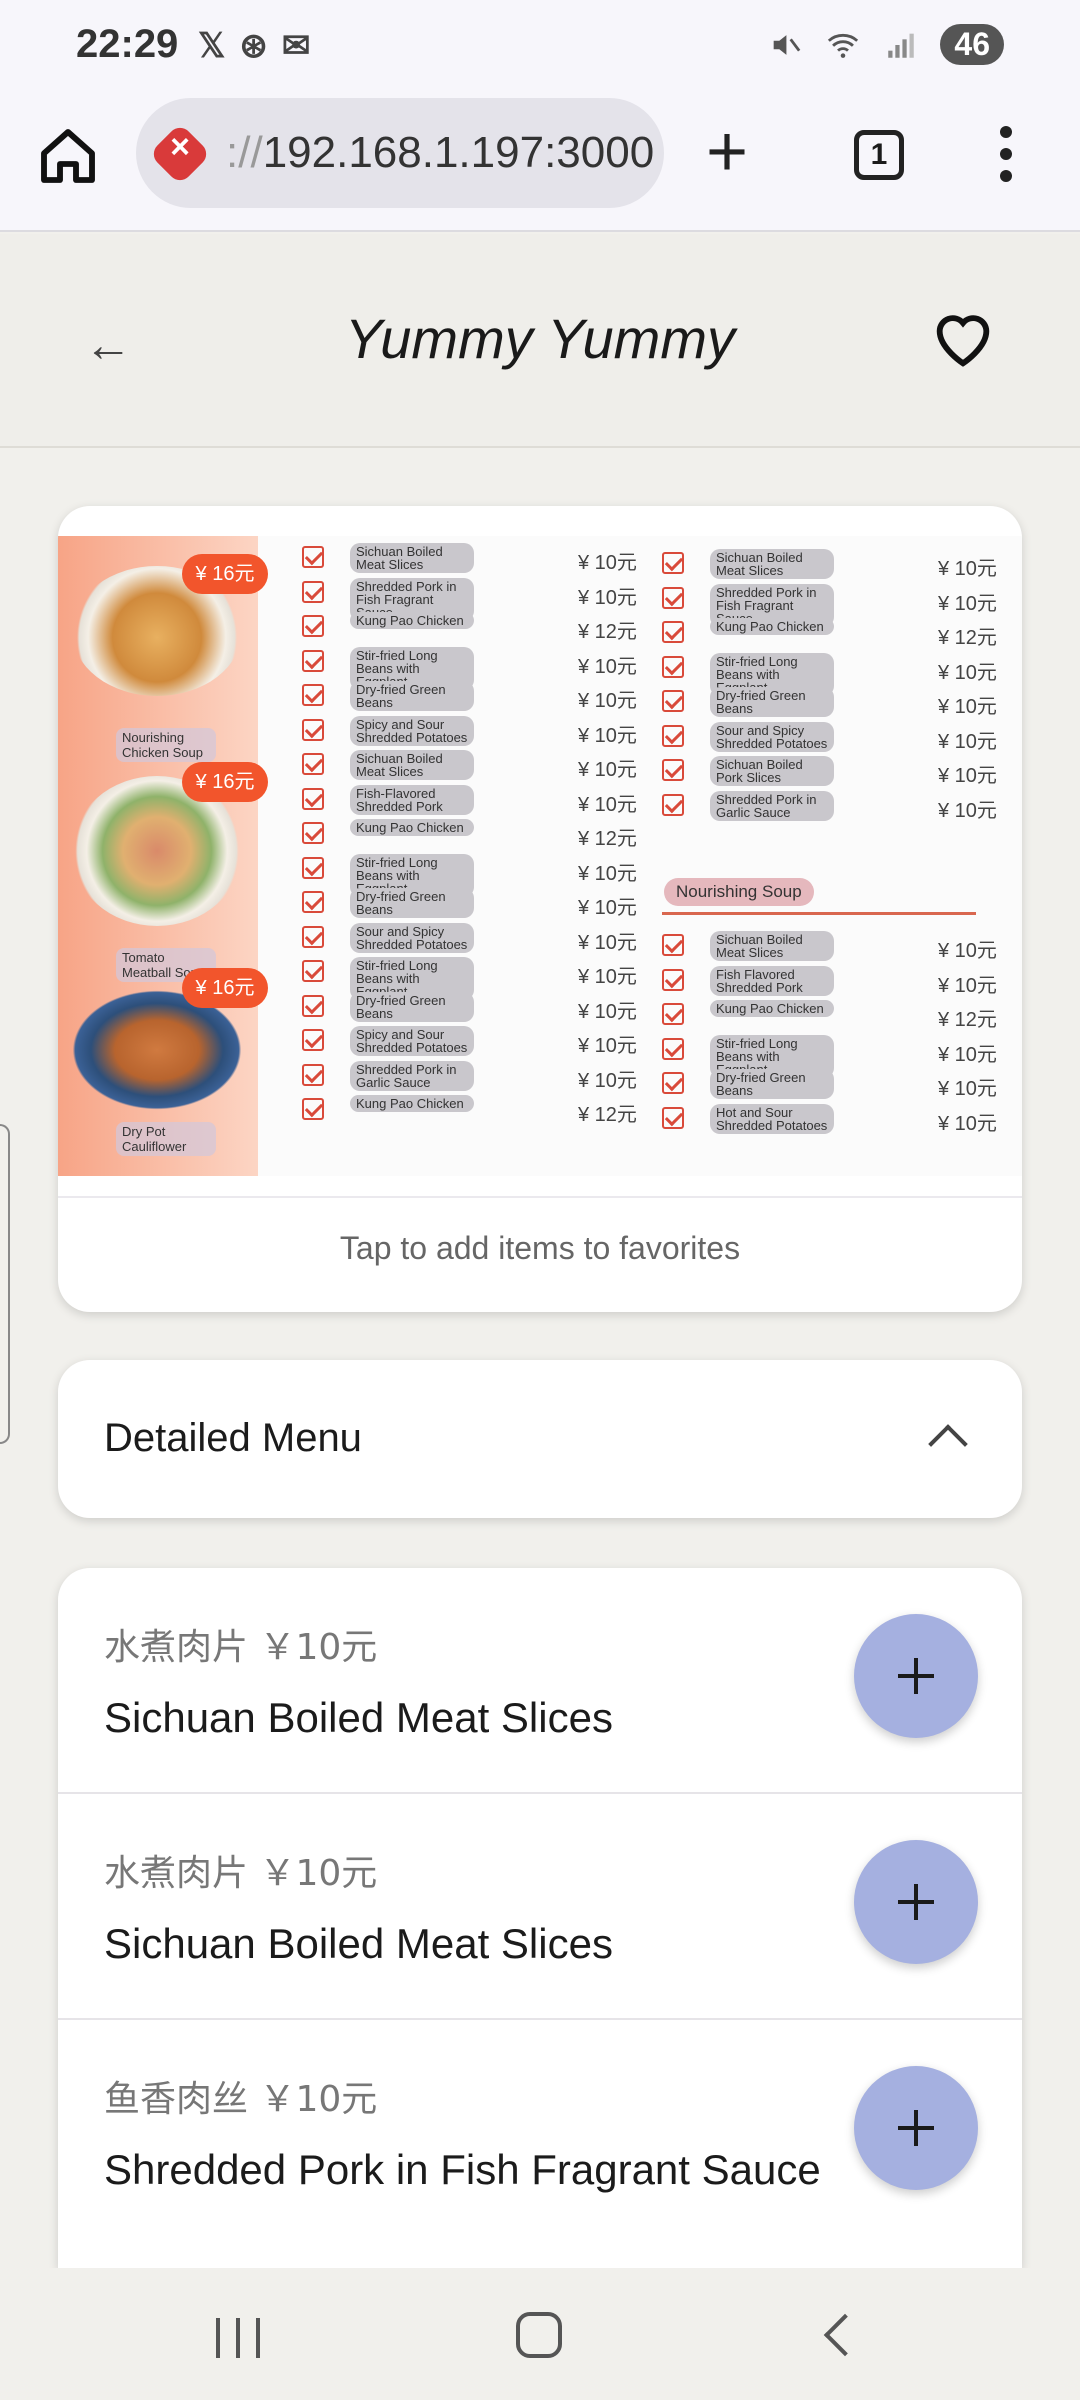 The width and height of the screenshot is (1080, 2400). What do you see at coordinates (5, 1284) in the screenshot?
I see `edge-panel-handle` at bounding box center [5, 1284].